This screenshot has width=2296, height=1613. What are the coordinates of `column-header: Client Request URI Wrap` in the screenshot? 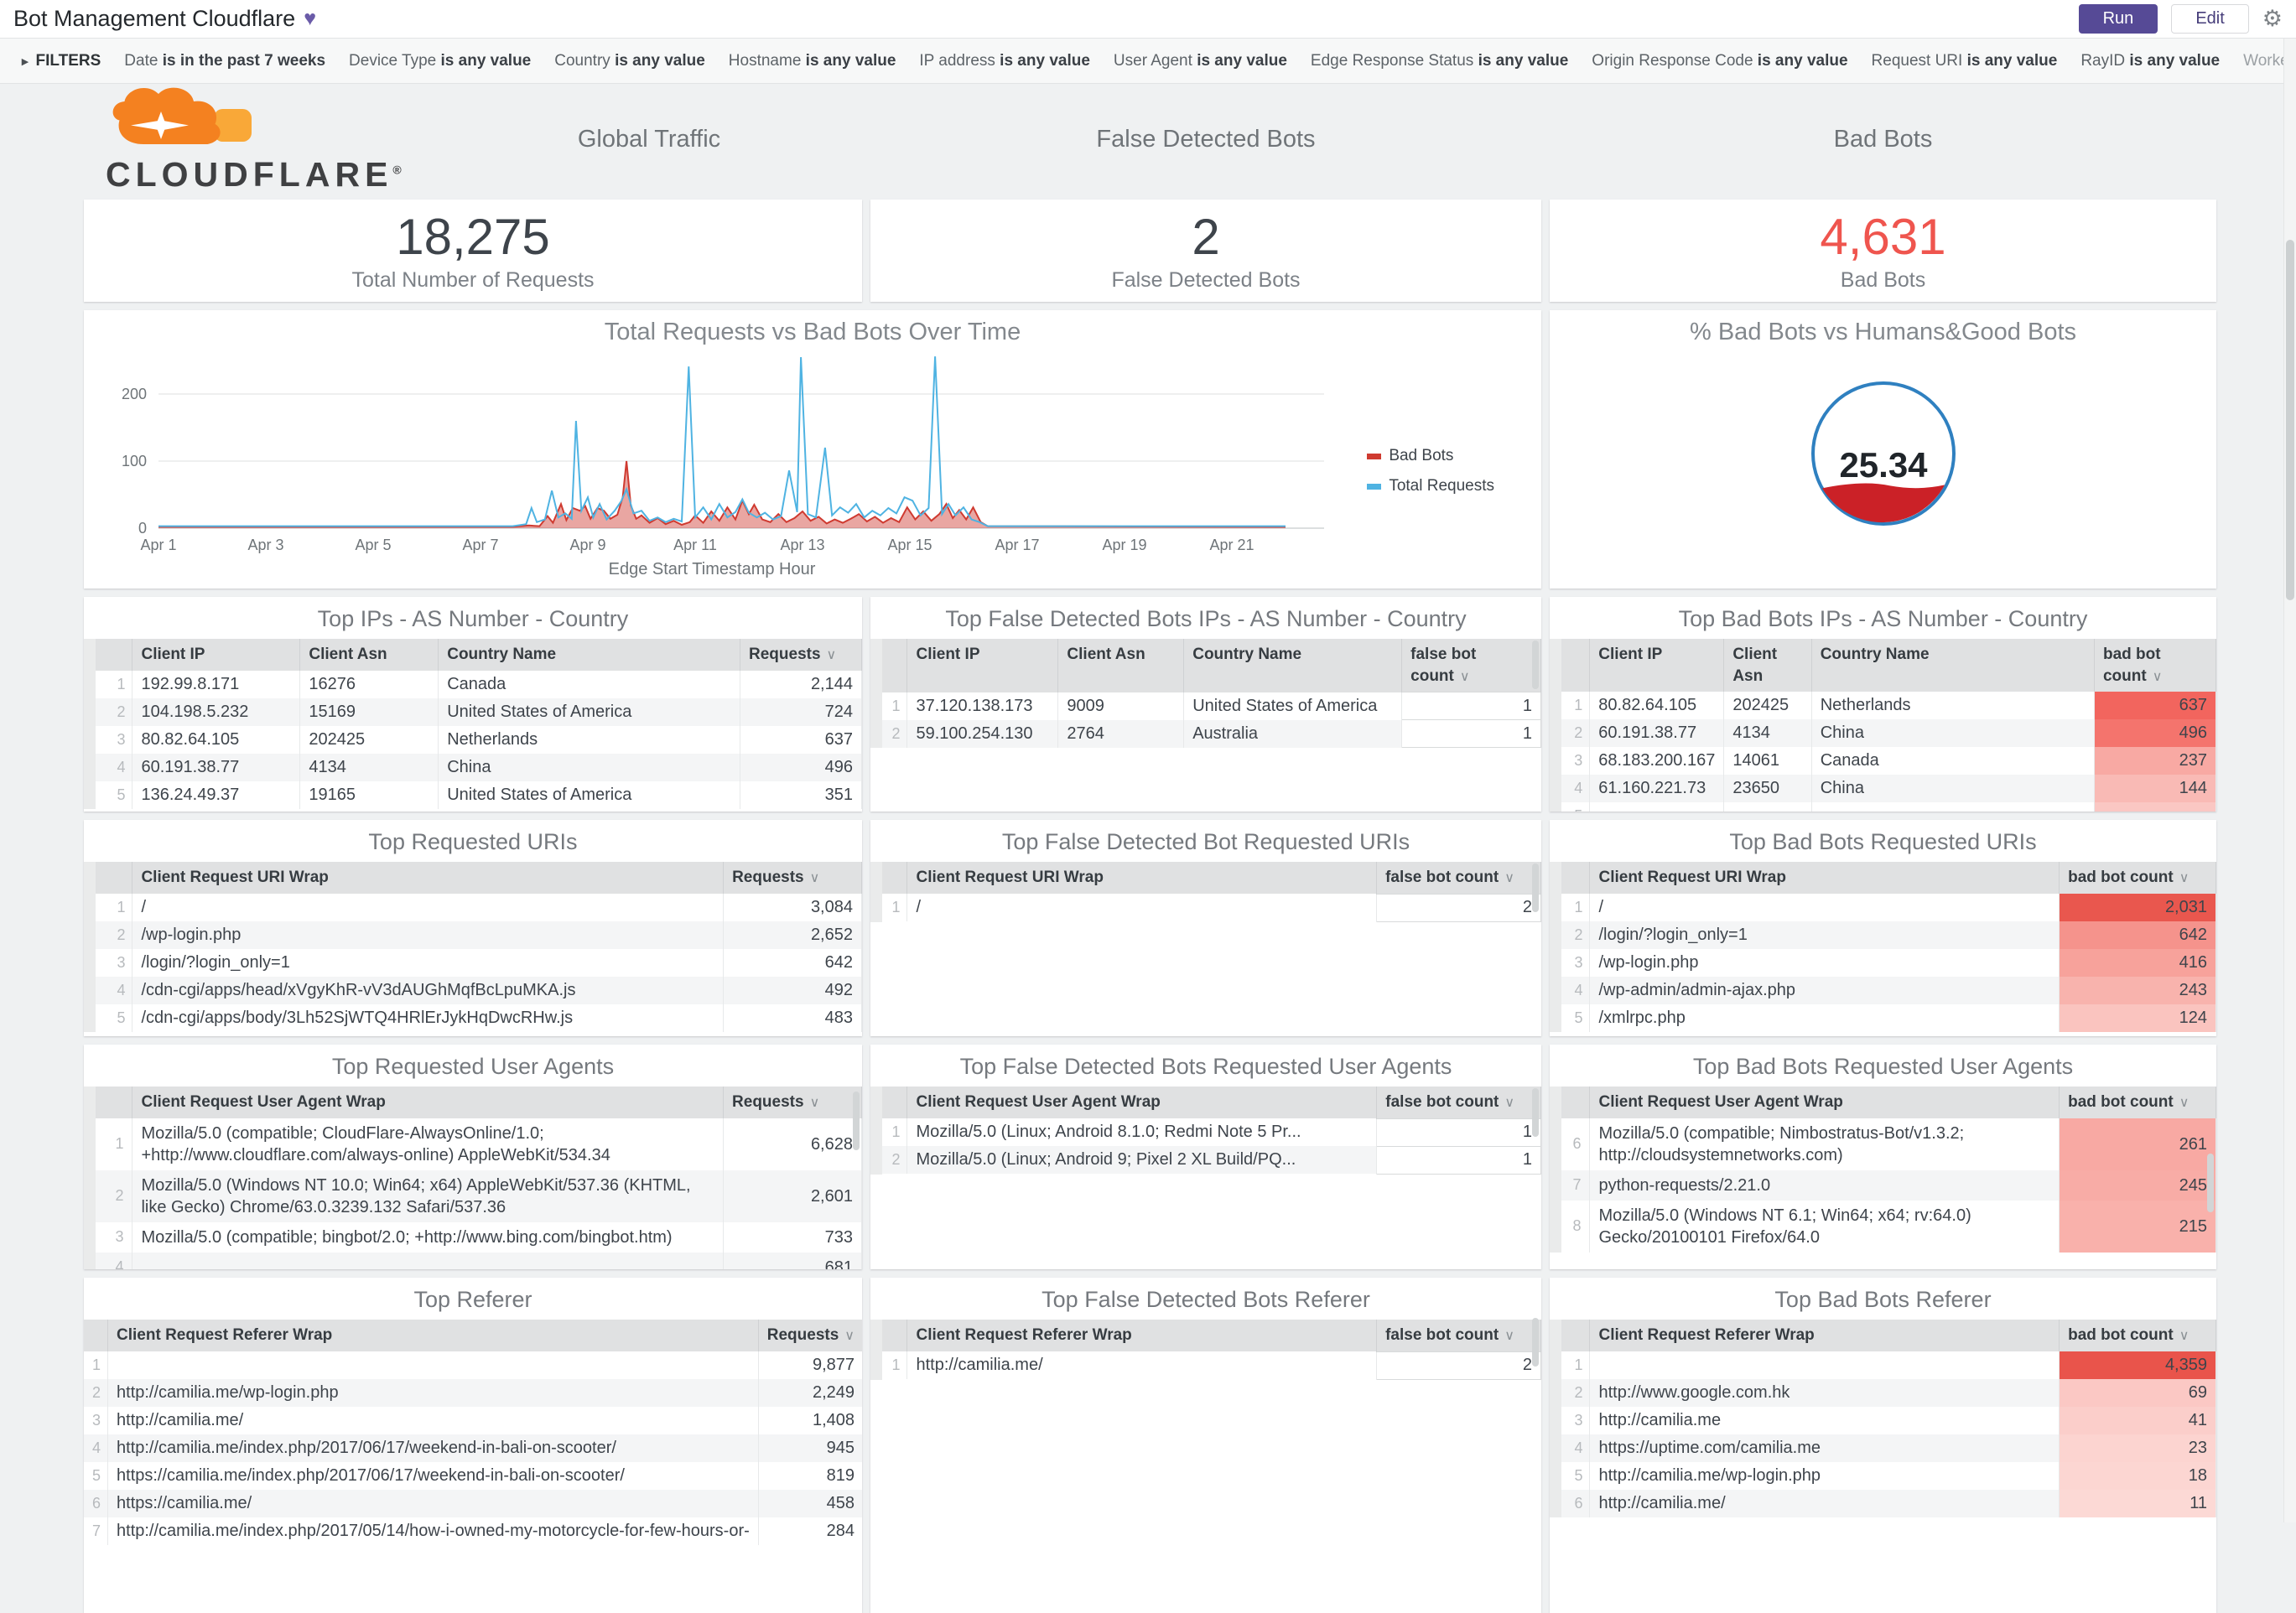 It's located at (428, 878).